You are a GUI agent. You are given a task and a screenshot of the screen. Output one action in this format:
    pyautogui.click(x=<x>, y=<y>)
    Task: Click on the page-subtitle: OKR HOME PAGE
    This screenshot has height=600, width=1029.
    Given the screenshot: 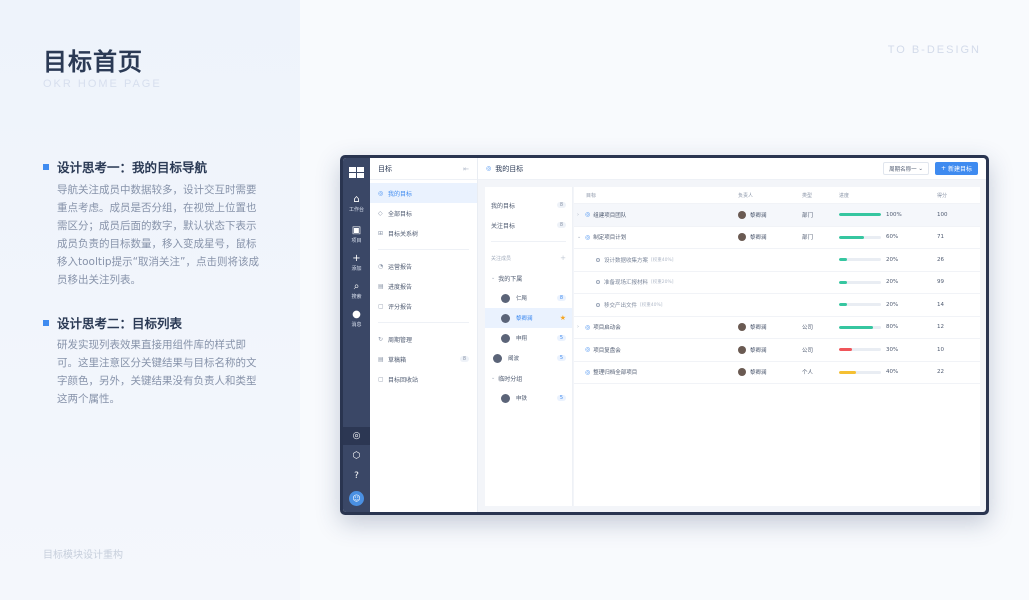 What is the action you would take?
    pyautogui.click(x=102, y=84)
    